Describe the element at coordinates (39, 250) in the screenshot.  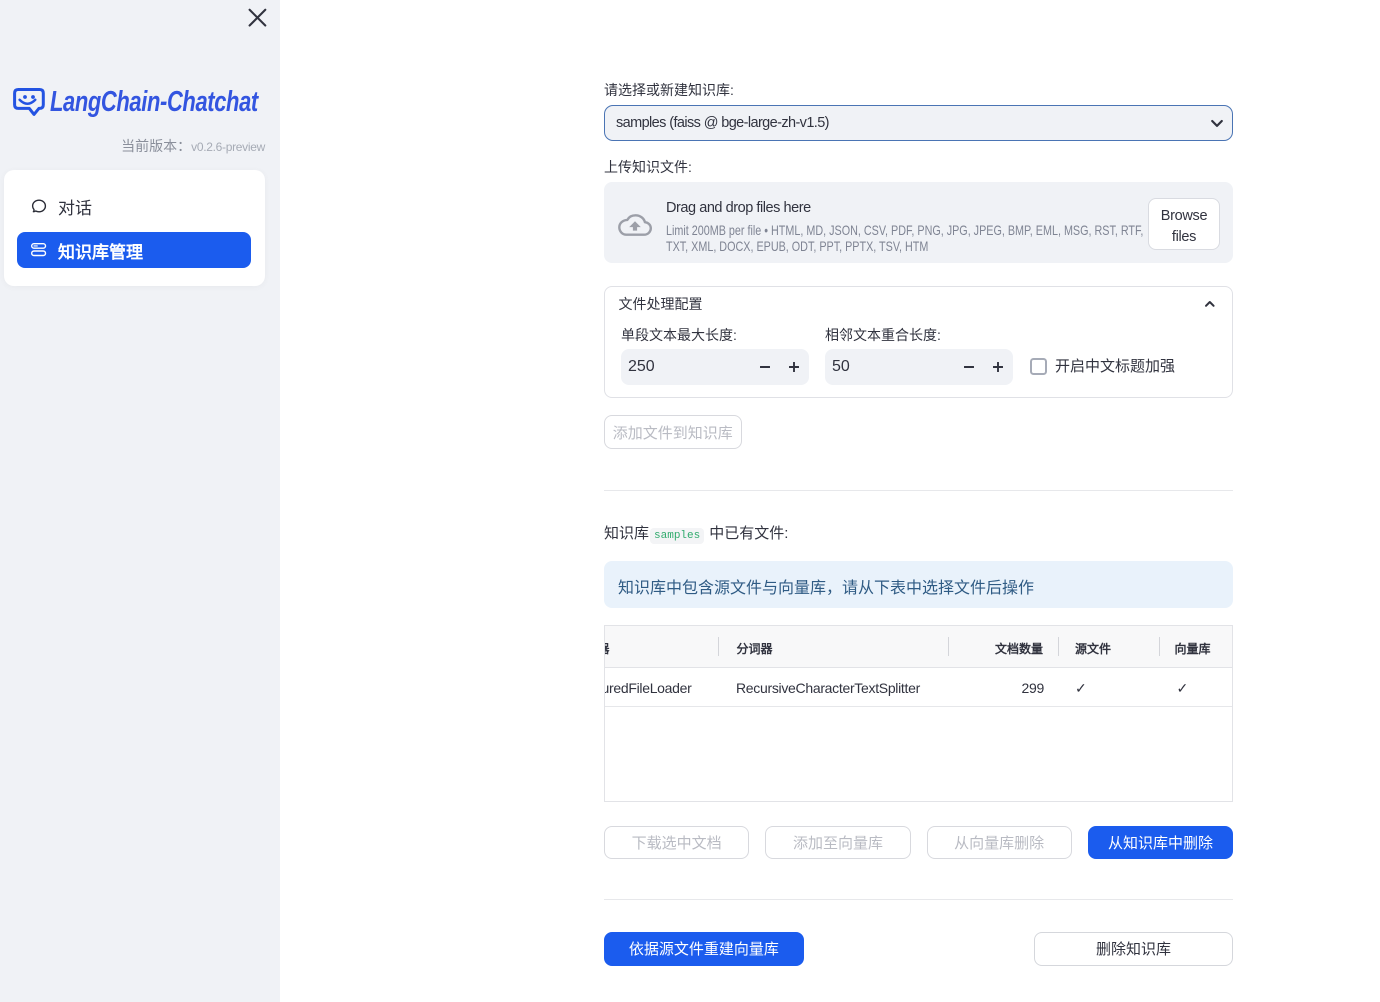
I see `kb-stack-icon` at that location.